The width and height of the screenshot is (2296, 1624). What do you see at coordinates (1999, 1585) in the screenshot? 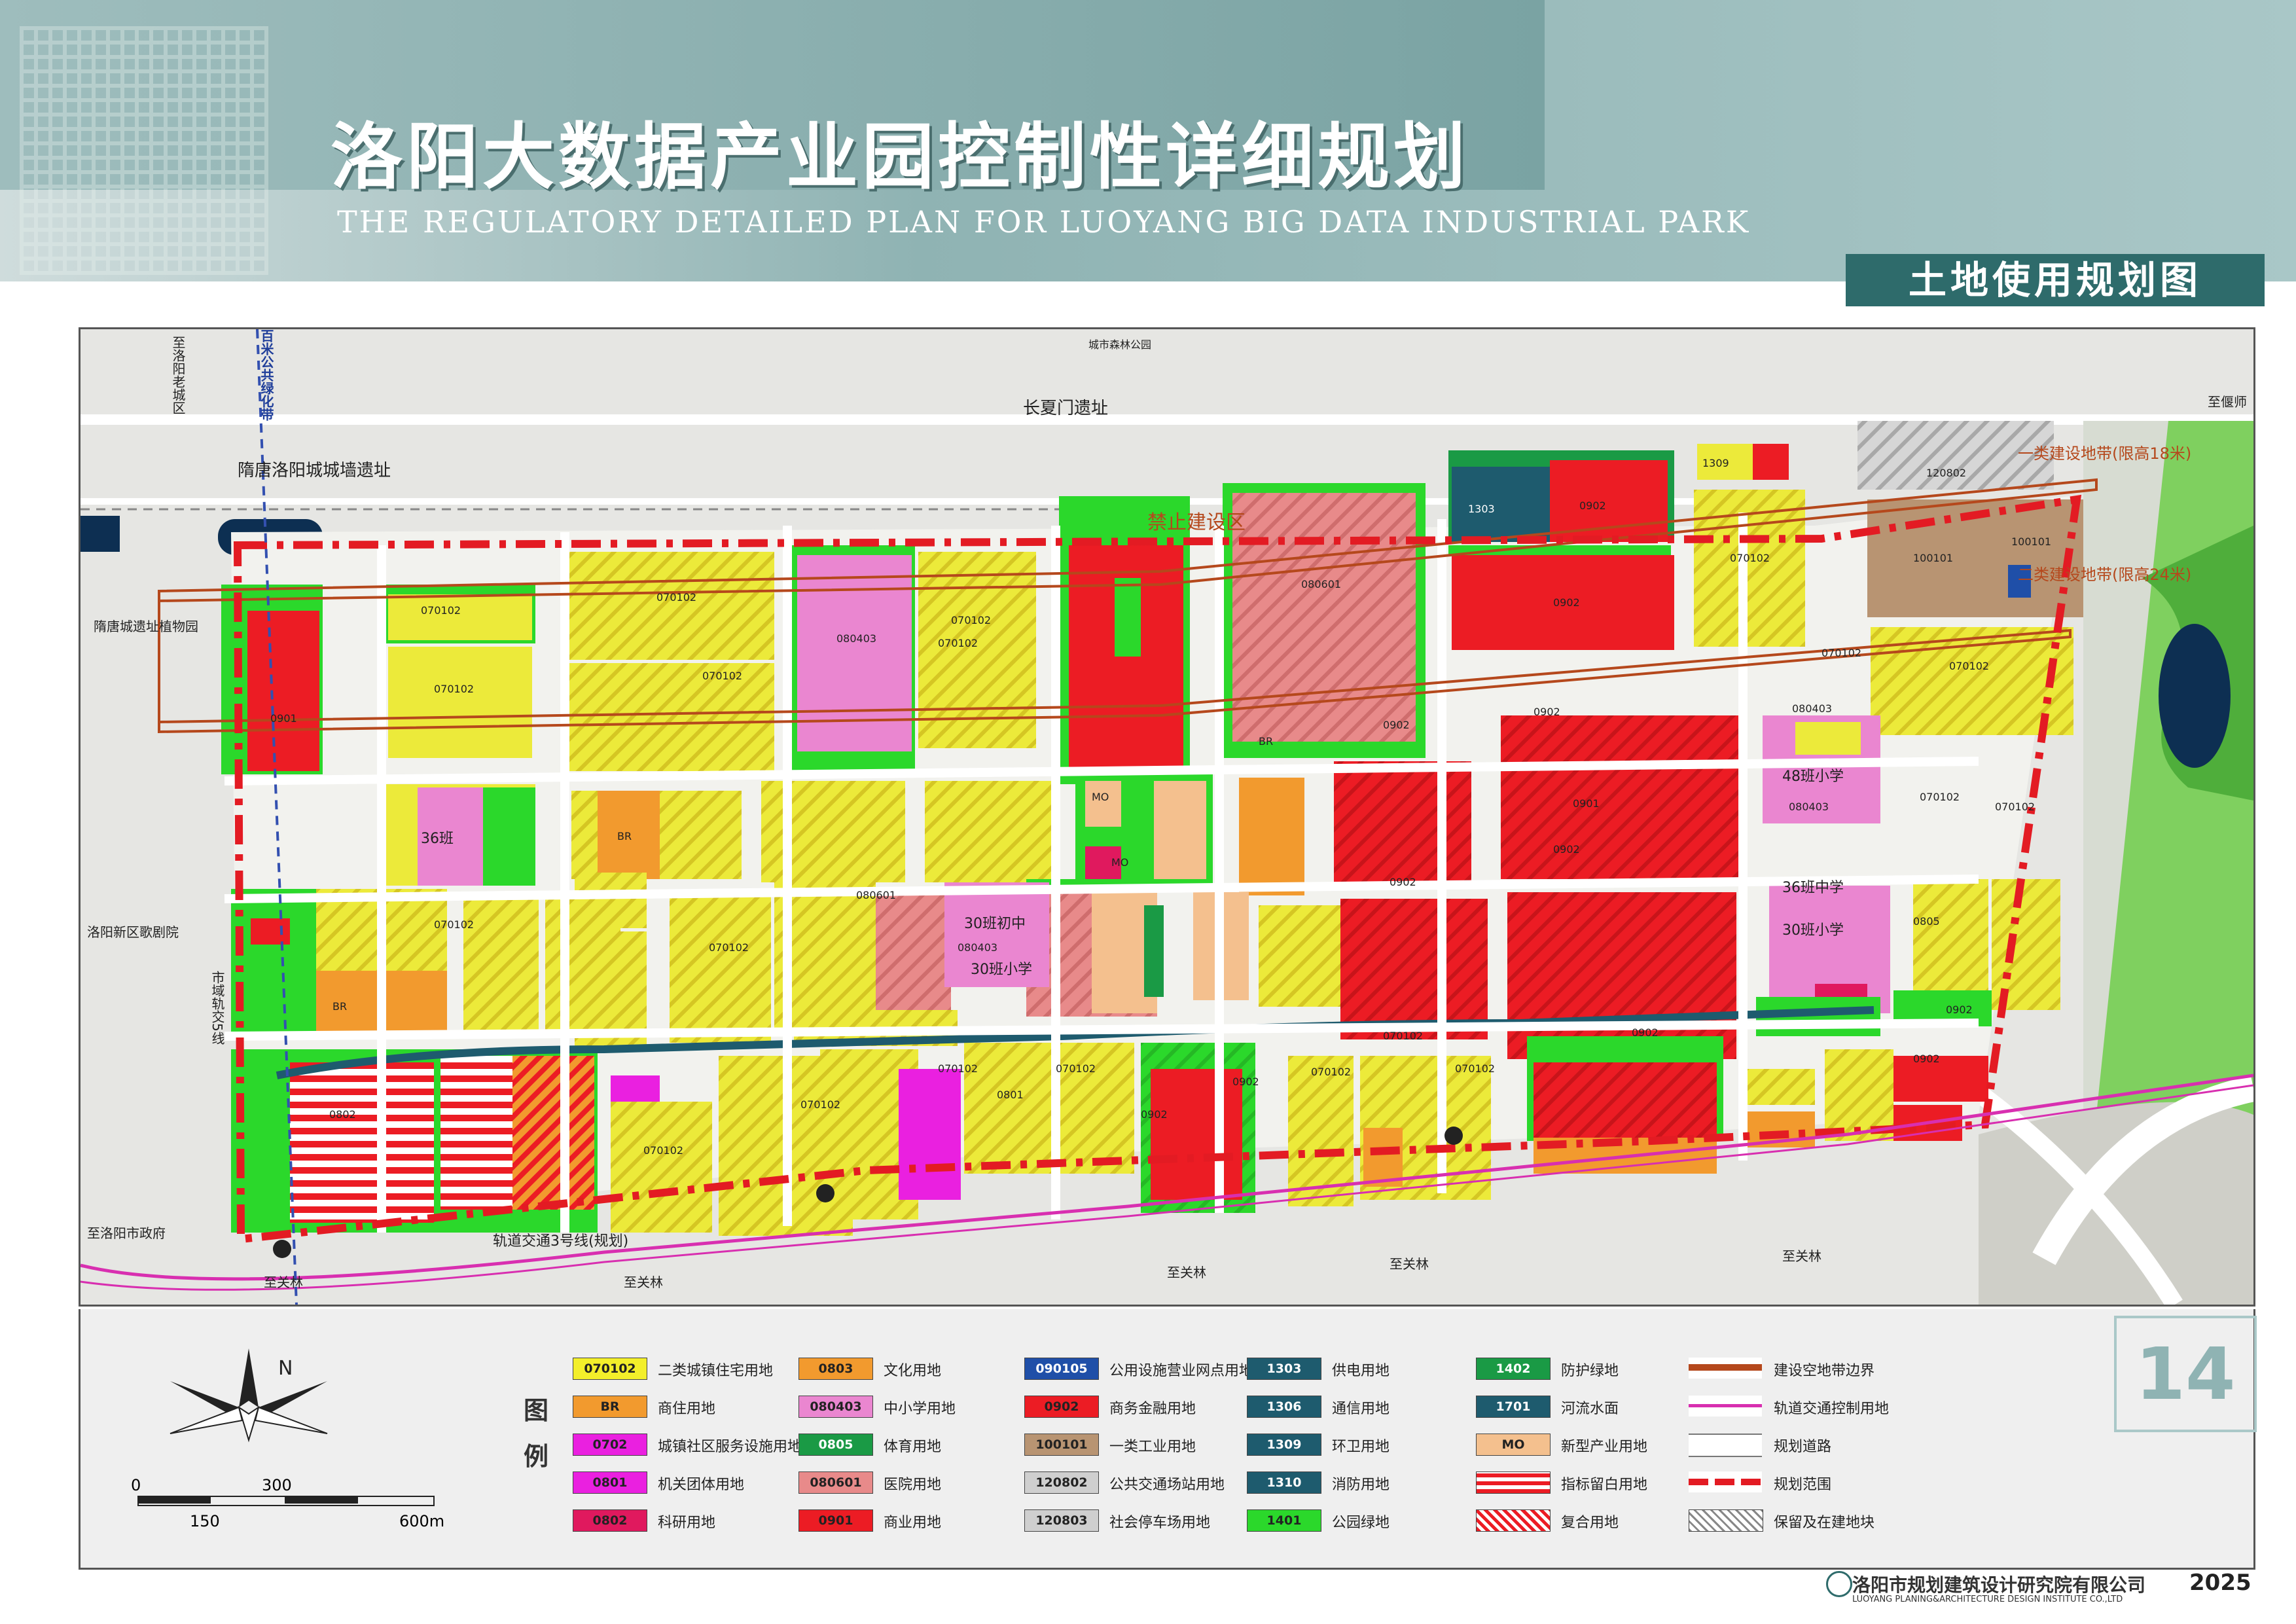
I see `institute-name: 洛阳市规划建筑设计研究院有限公司` at bounding box center [1999, 1585].